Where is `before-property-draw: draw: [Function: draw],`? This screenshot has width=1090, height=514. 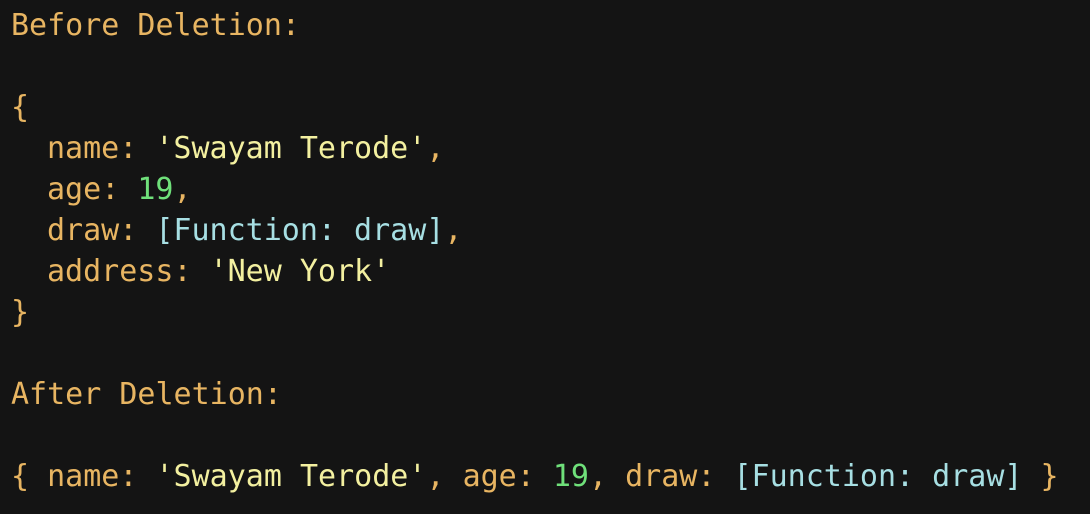 before-property-draw: draw: [Function: draw], is located at coordinates (550, 230).